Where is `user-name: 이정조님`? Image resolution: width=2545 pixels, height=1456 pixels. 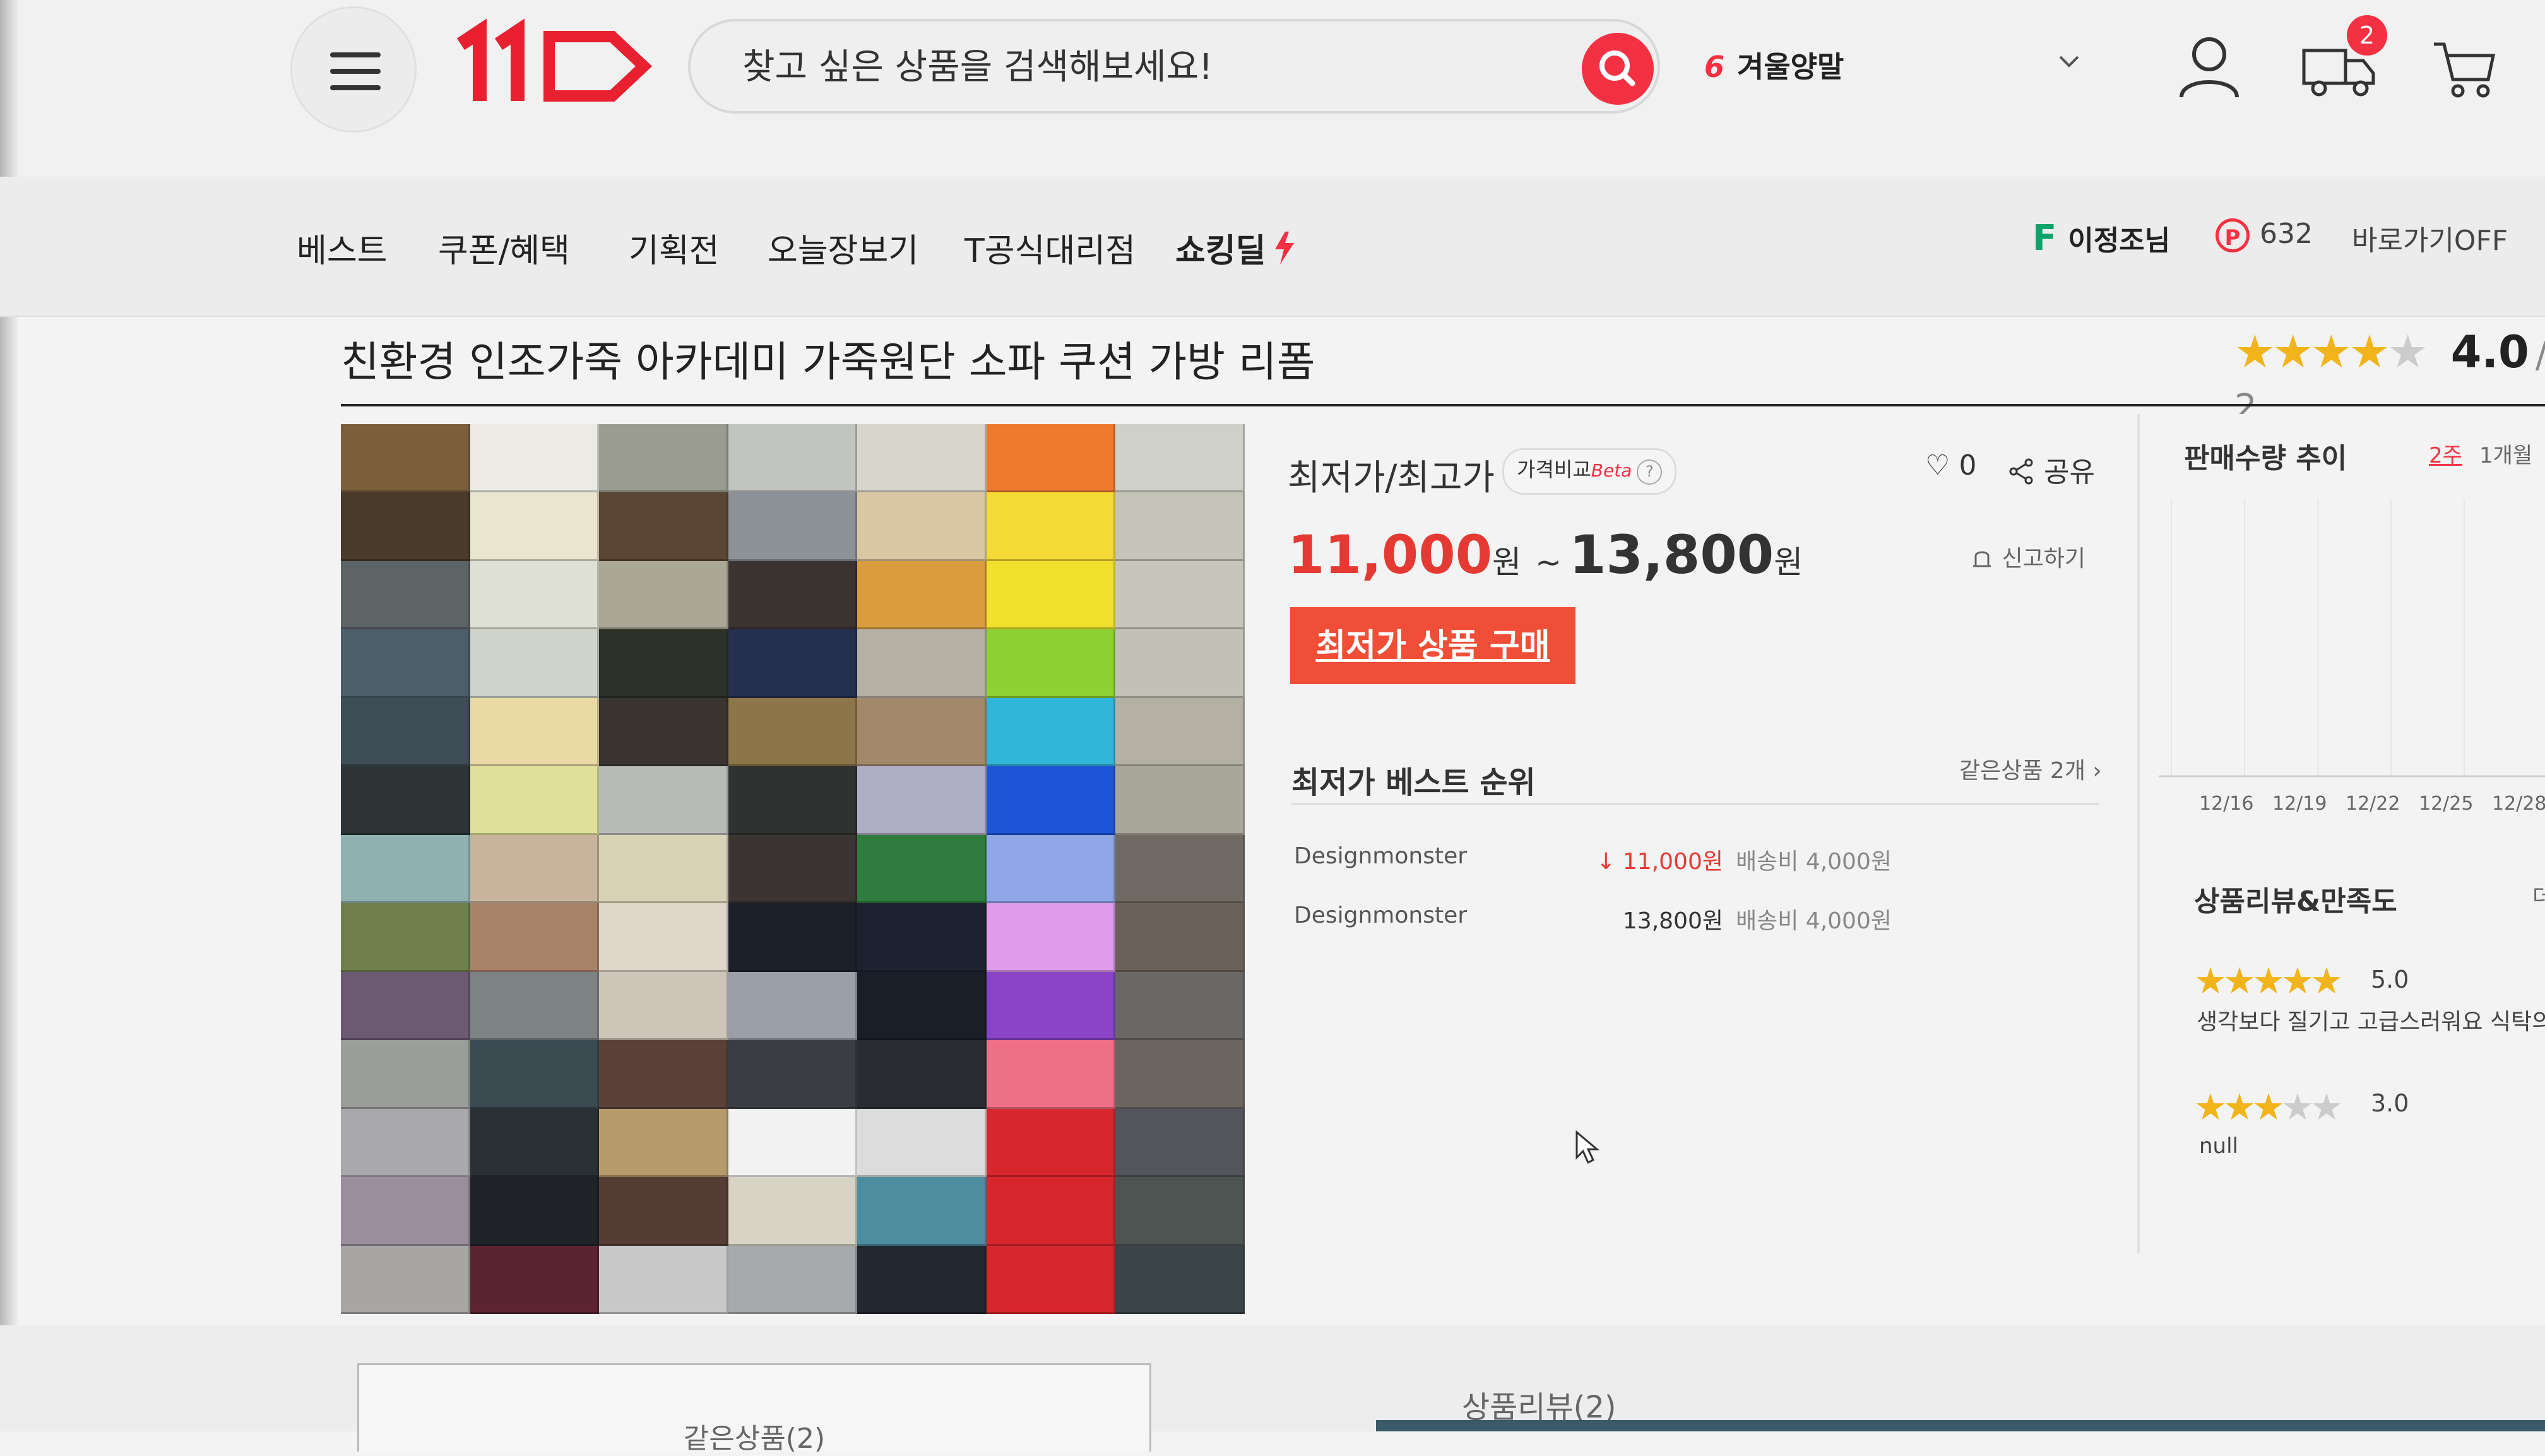
user-name: 이정조님 is located at coordinates (2119, 241).